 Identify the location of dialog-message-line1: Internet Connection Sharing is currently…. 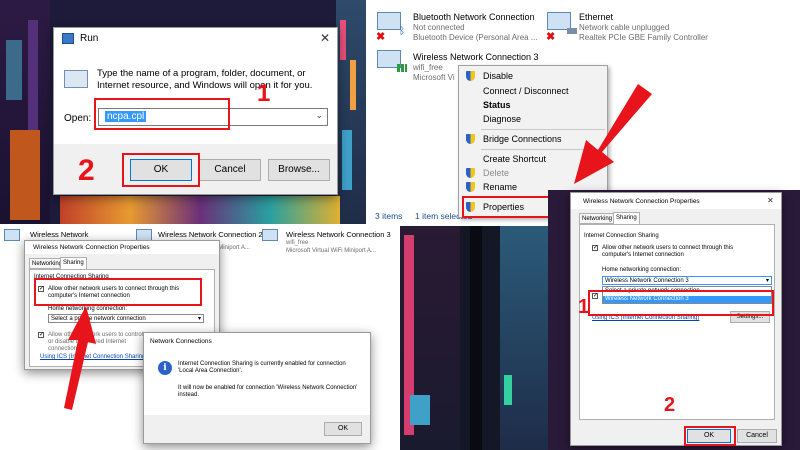
(262, 367).